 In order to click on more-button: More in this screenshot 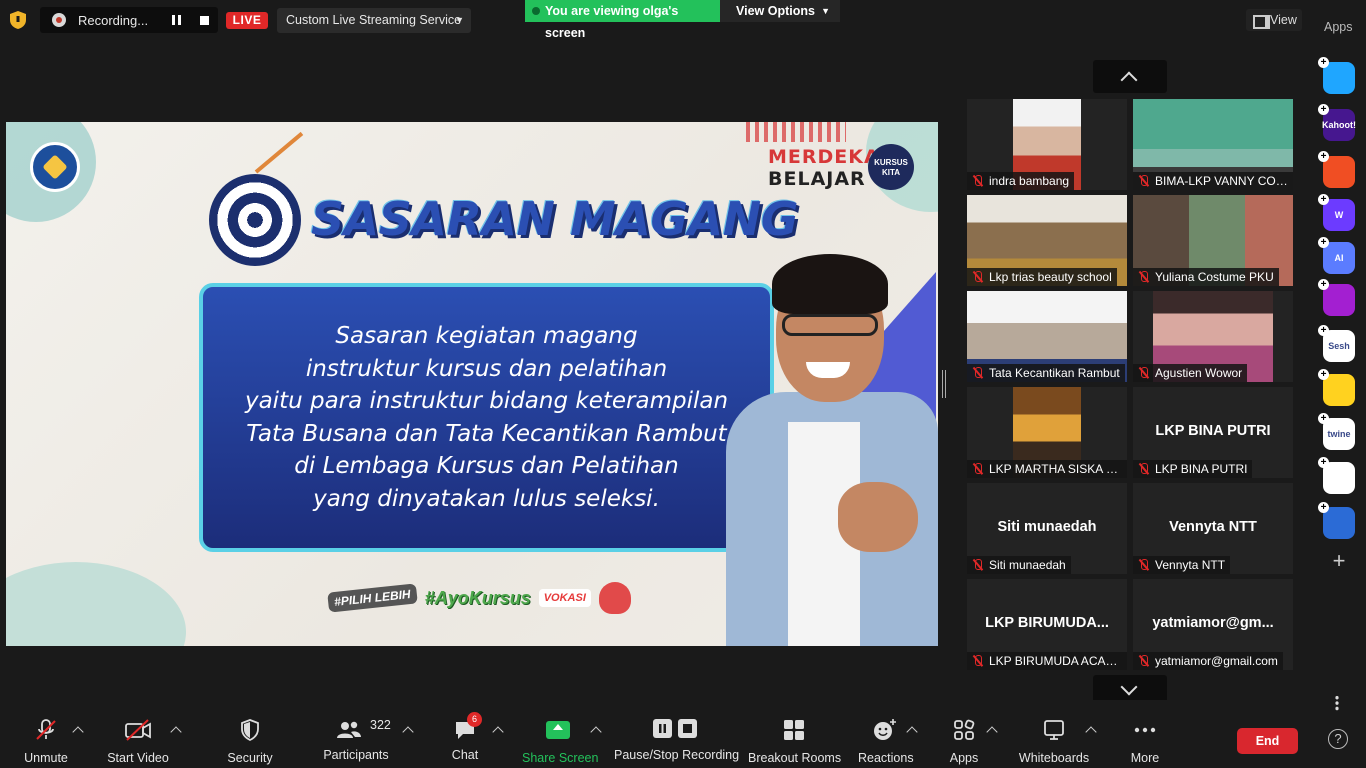, I will do `click(1145, 741)`.